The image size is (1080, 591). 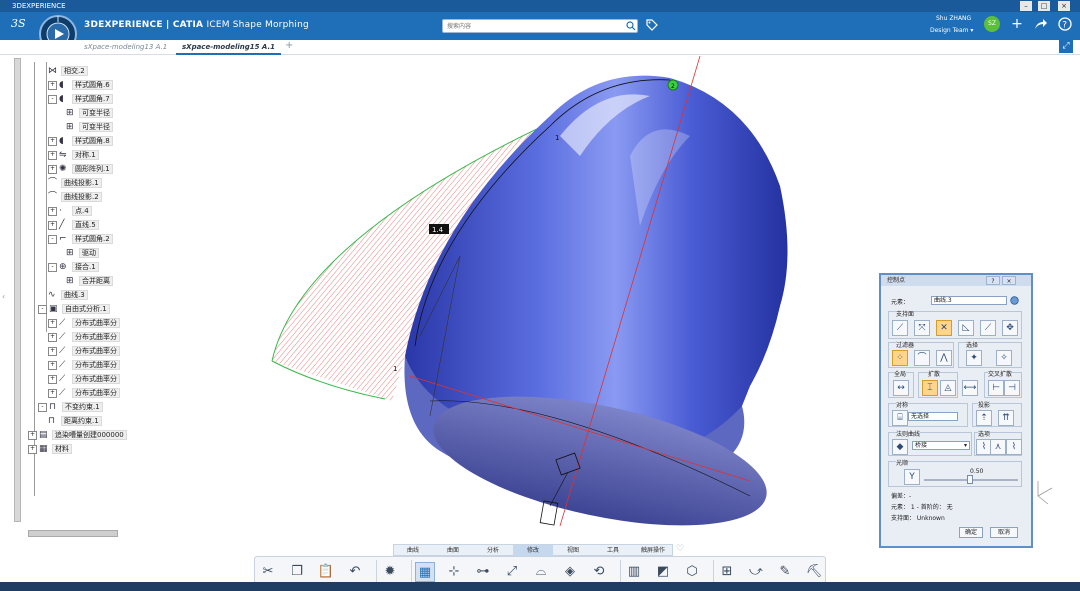 I want to click on full-icon: ↔, so click(x=901, y=388).